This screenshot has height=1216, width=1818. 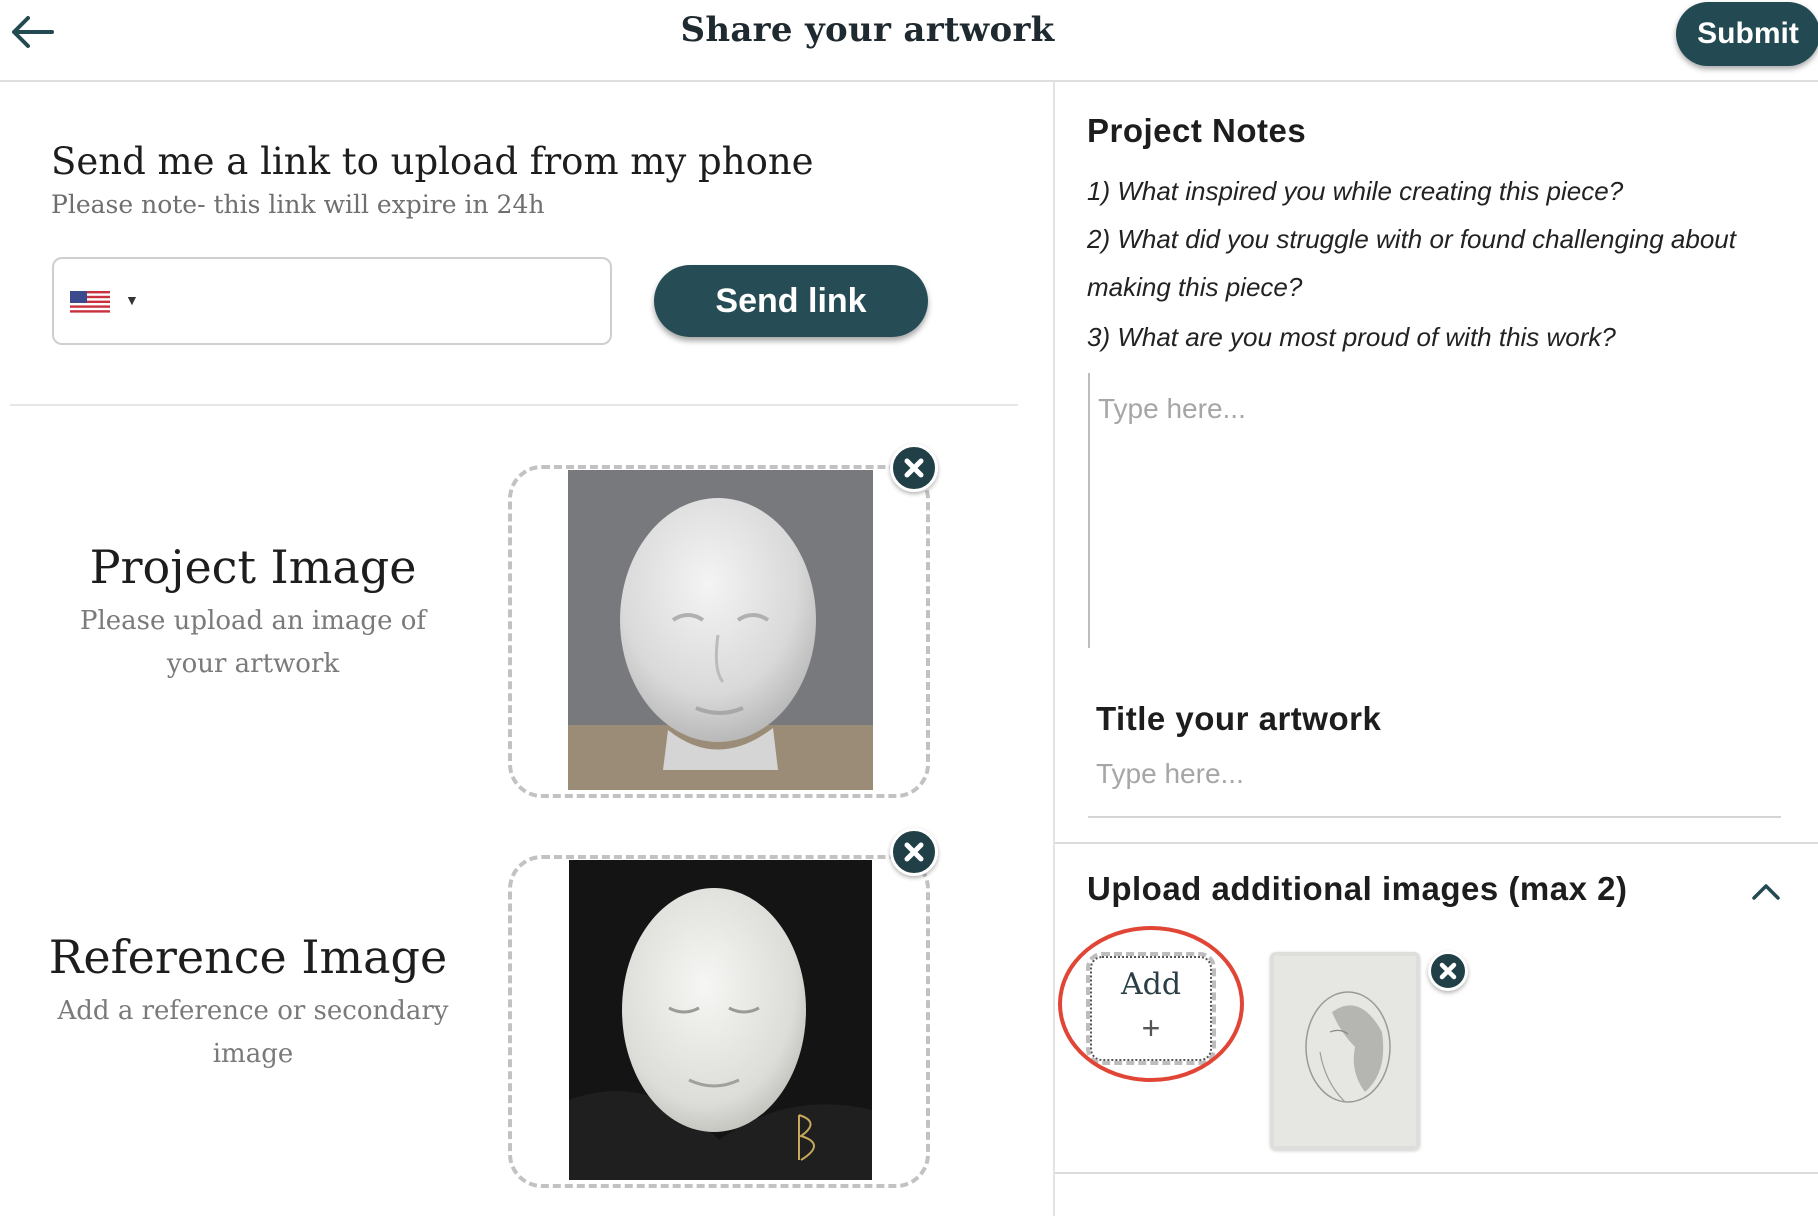 I want to click on reference-image-subtitle: Add a reference or secondary image, so click(x=253, y=1032).